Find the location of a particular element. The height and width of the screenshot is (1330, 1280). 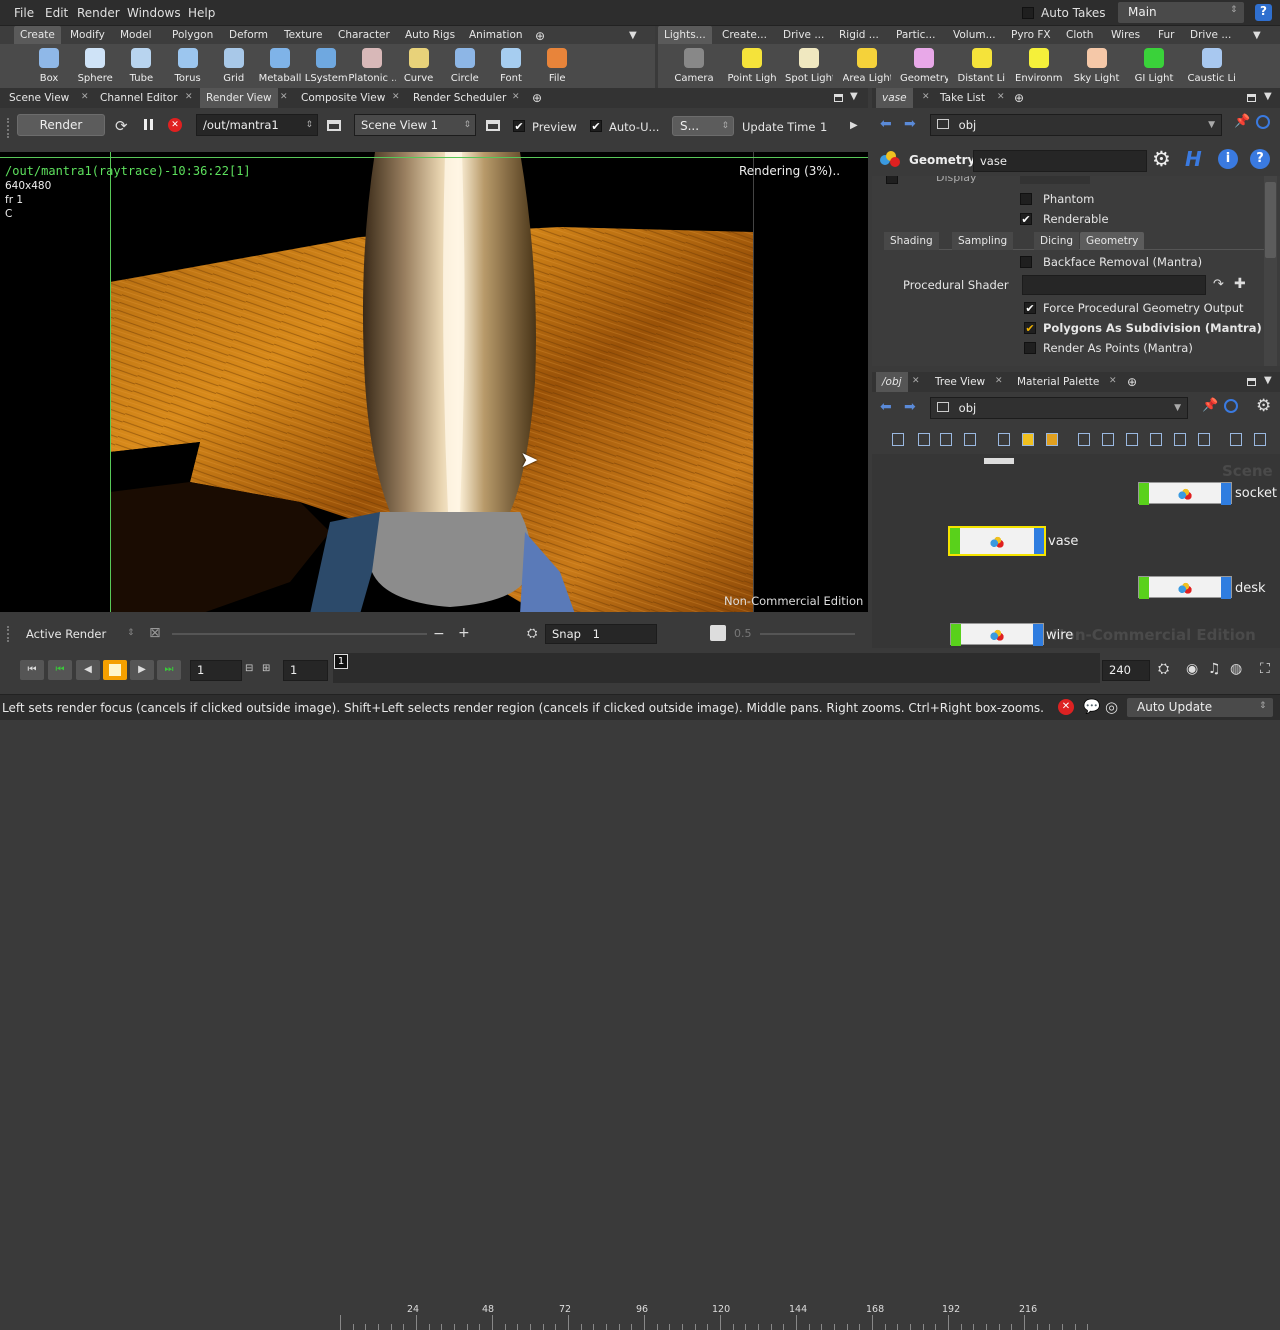

zoom-out-icon: − is located at coordinates (439, 634).